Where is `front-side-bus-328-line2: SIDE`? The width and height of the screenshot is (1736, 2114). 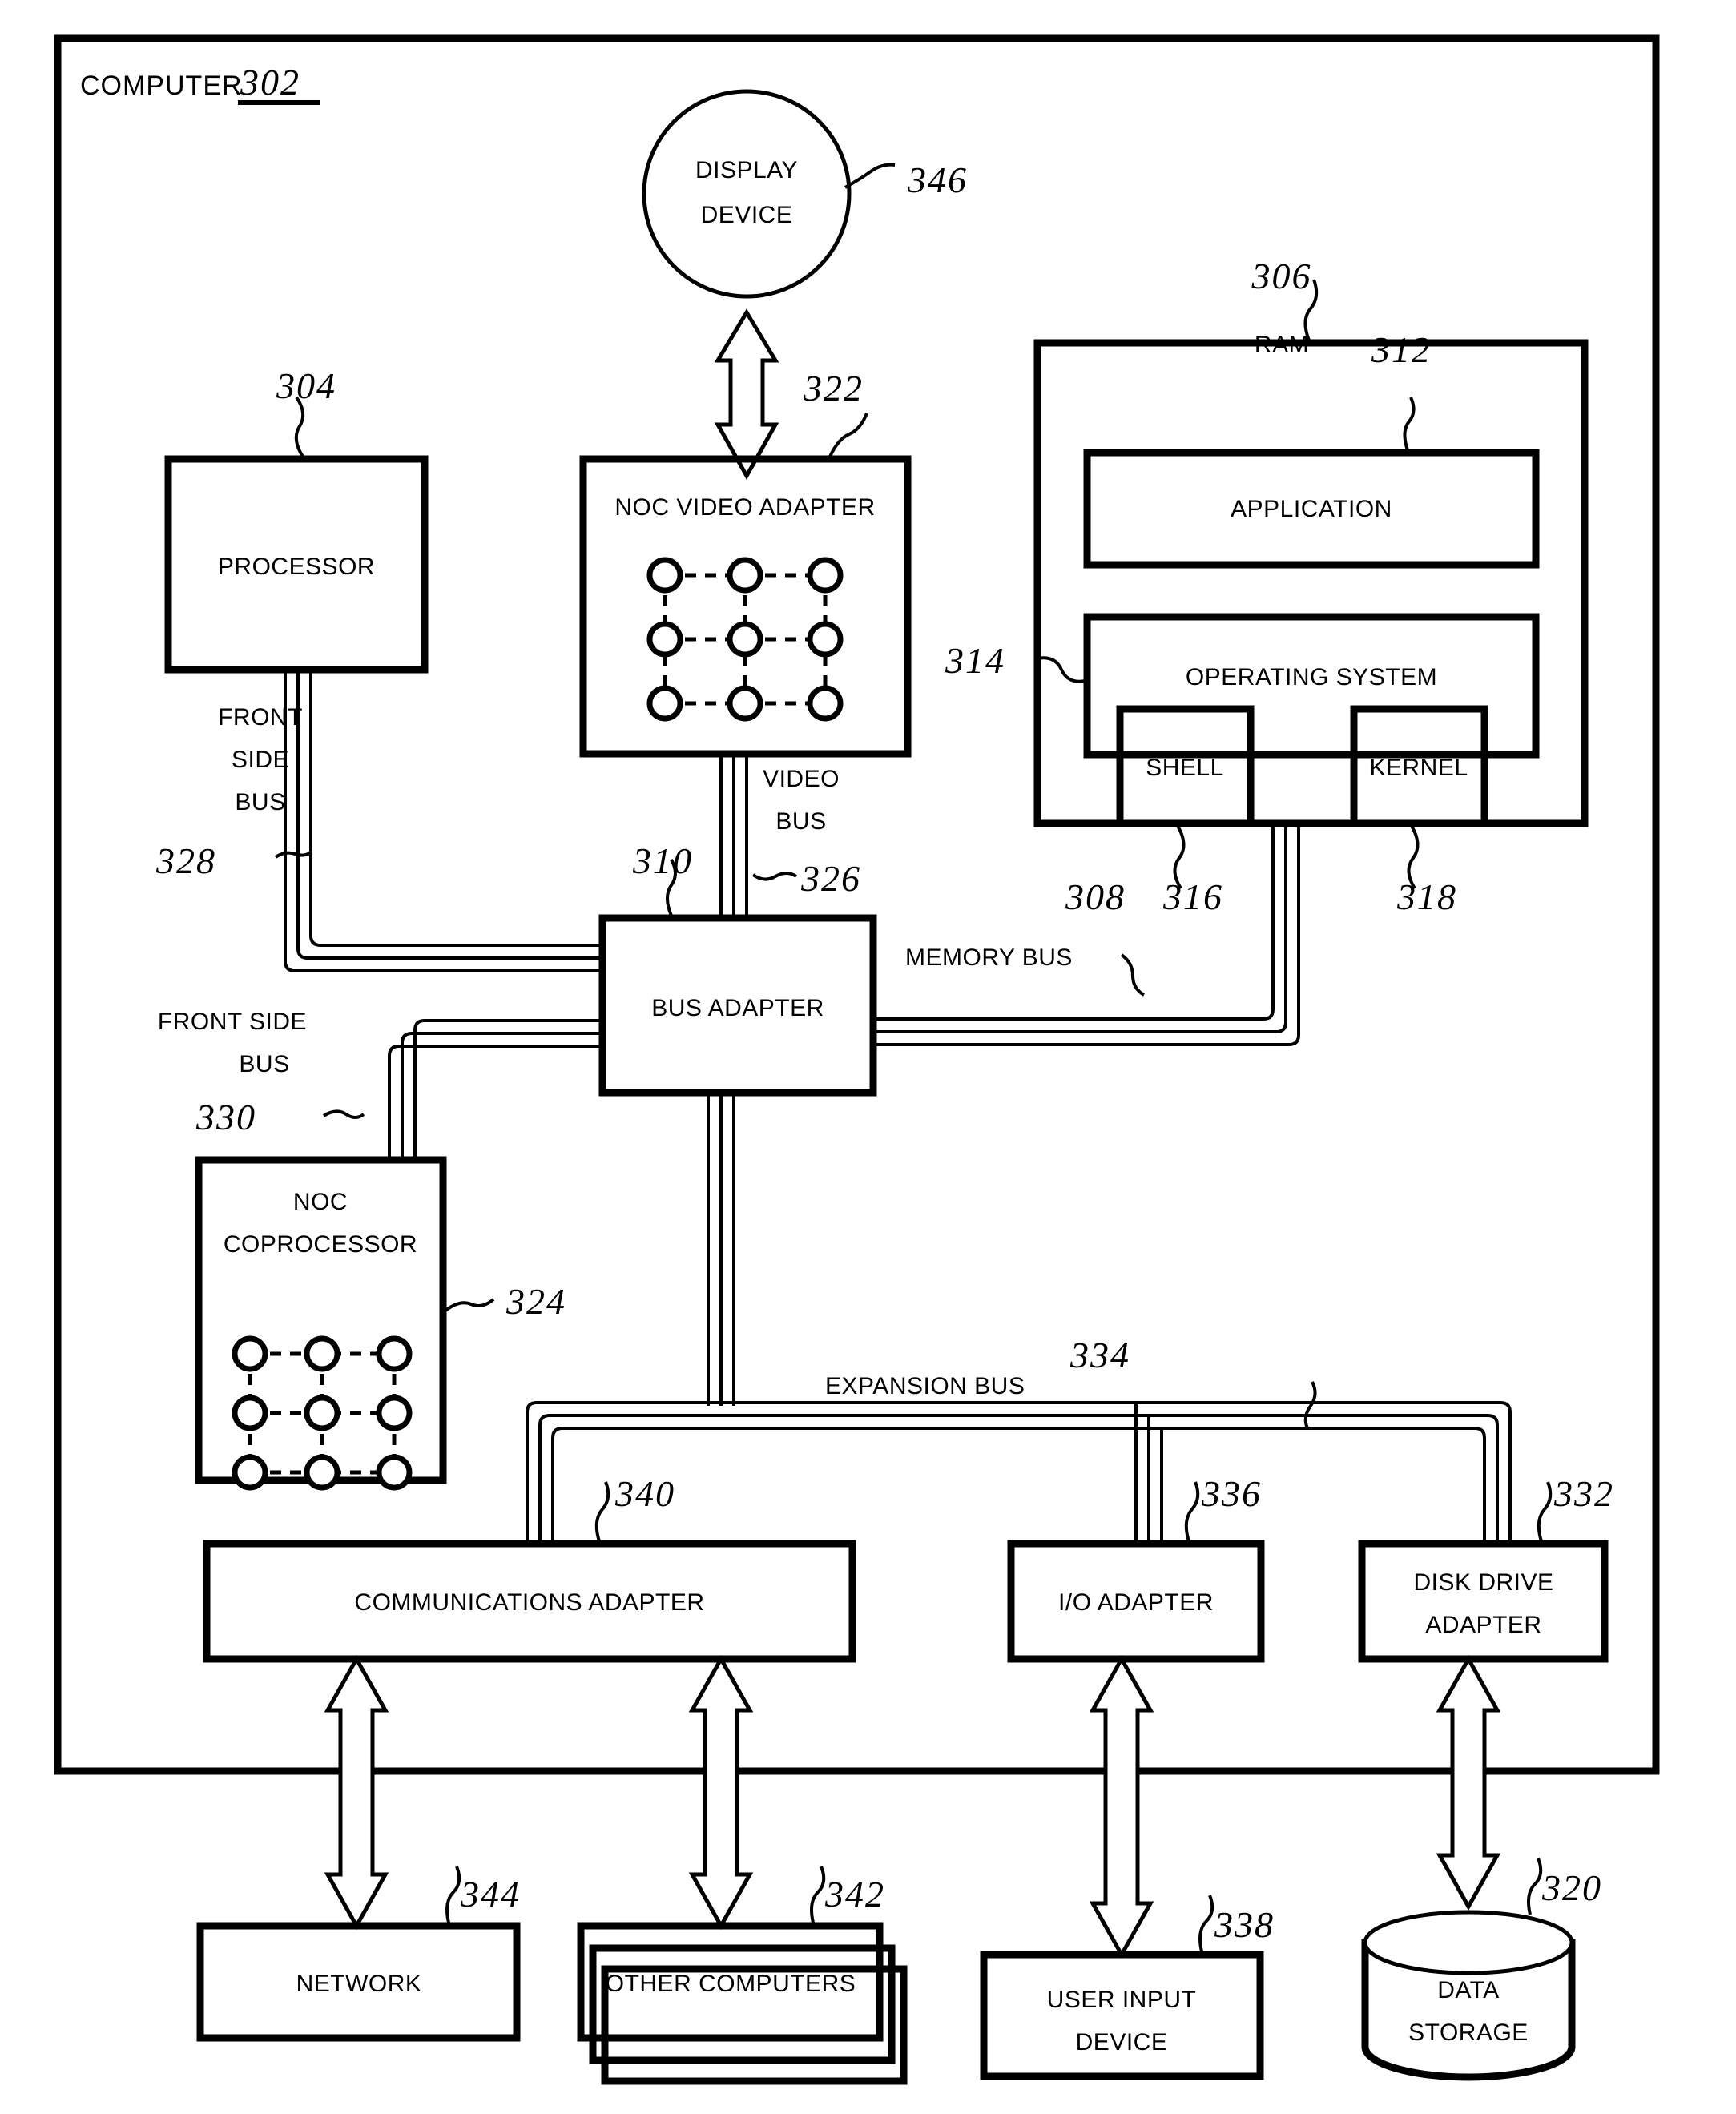
front-side-bus-328-line2: SIDE is located at coordinates (261, 760).